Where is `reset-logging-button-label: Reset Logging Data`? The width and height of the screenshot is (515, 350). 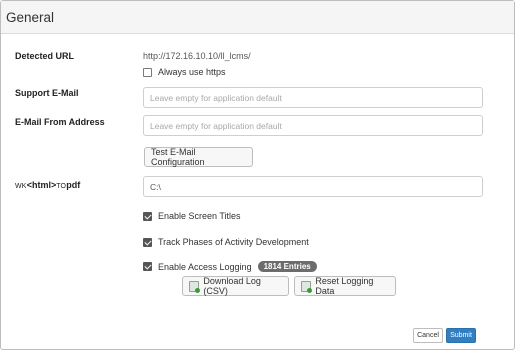 reset-logging-button-label: Reset Logging Data is located at coordinates (344, 286).